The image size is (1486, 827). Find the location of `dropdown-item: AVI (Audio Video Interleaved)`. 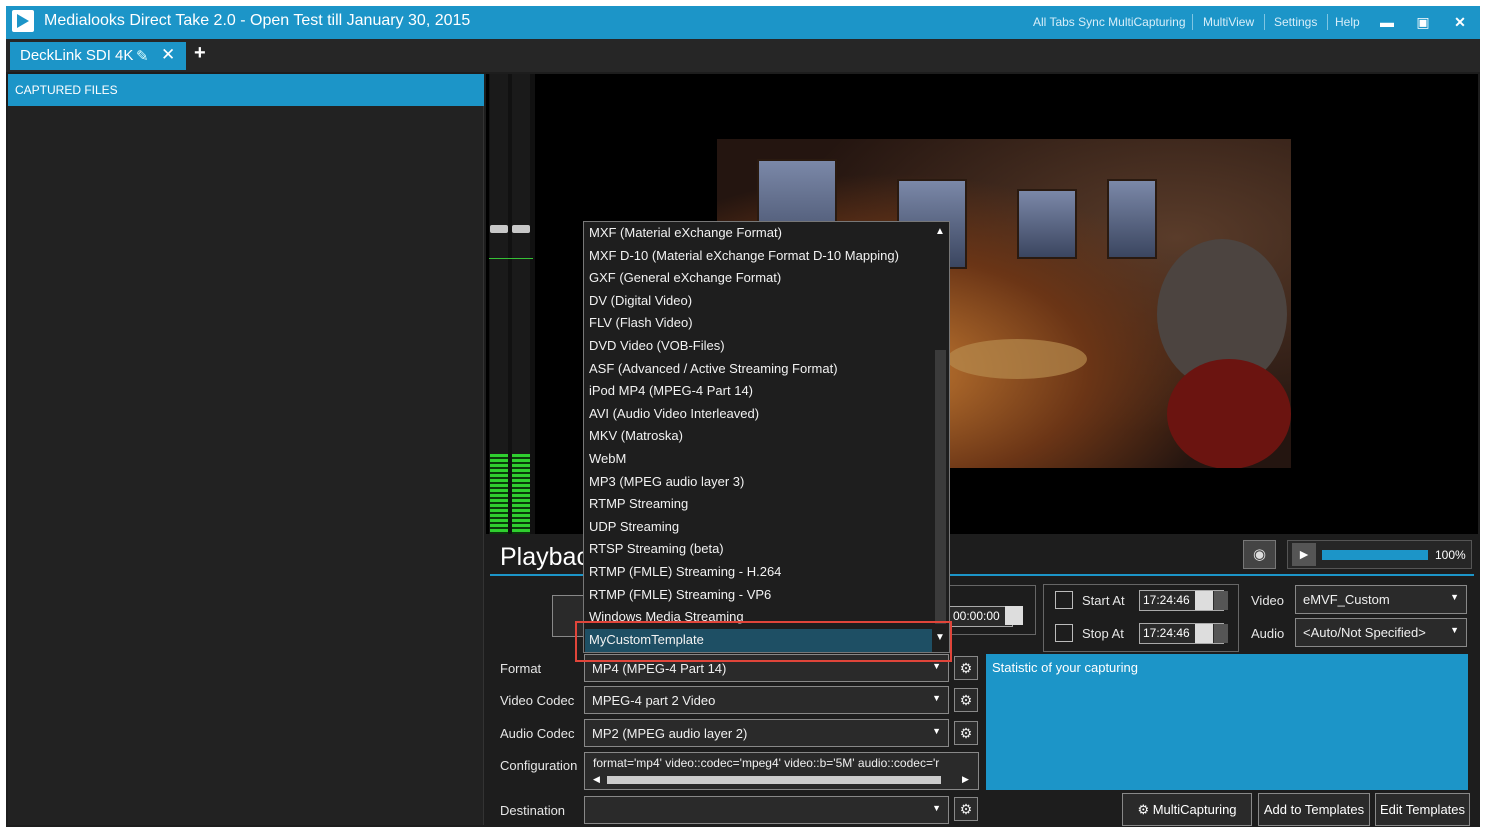

dropdown-item: AVI (Audio Video Interleaved) is located at coordinates (674, 417).